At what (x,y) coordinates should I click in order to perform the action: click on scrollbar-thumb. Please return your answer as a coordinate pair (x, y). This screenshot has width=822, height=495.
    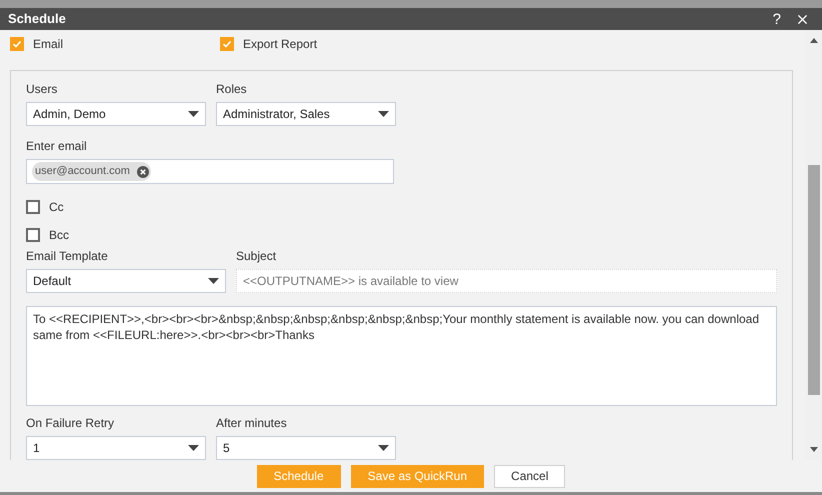
    Looking at the image, I should click on (814, 280).